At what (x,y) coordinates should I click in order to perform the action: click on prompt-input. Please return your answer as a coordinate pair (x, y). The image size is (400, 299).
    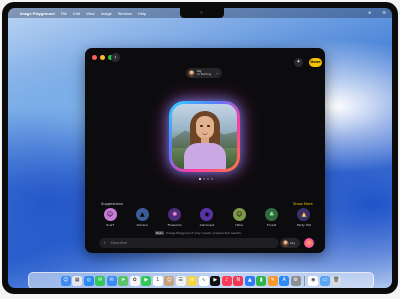
    Looking at the image, I should click on (186, 243).